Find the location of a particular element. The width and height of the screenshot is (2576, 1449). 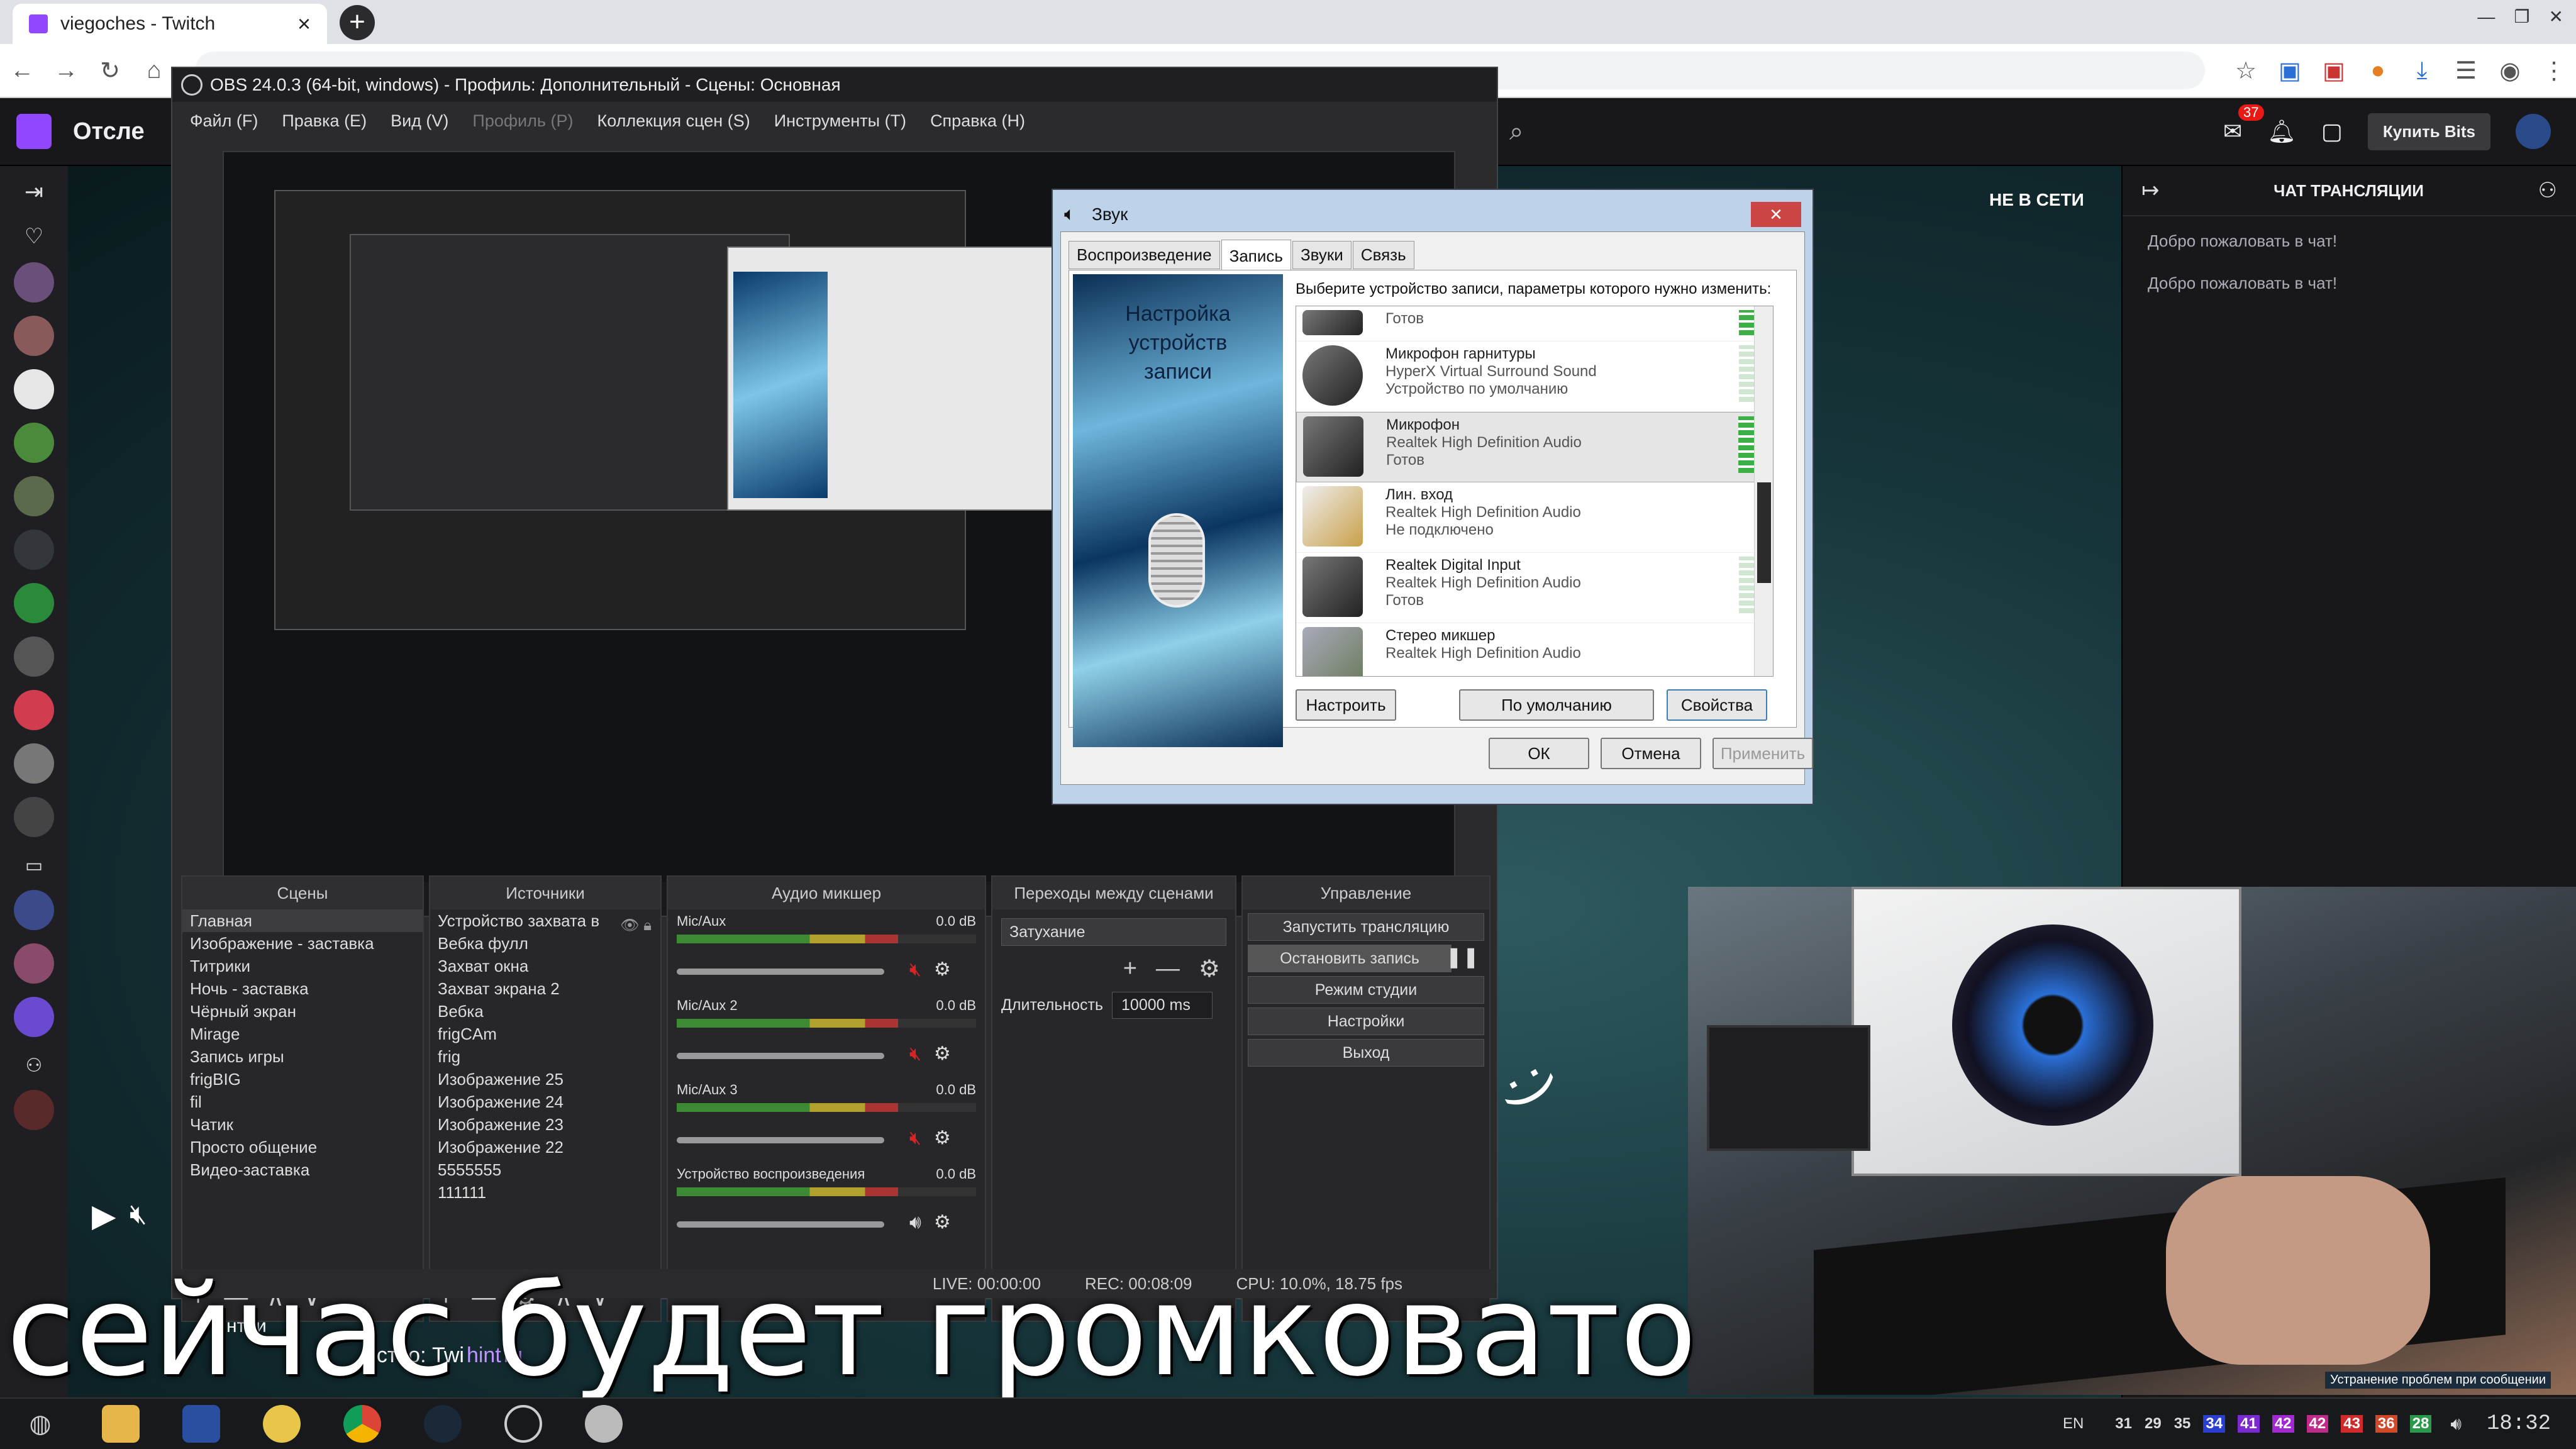

twitch-logo-icon is located at coordinates (34, 131).